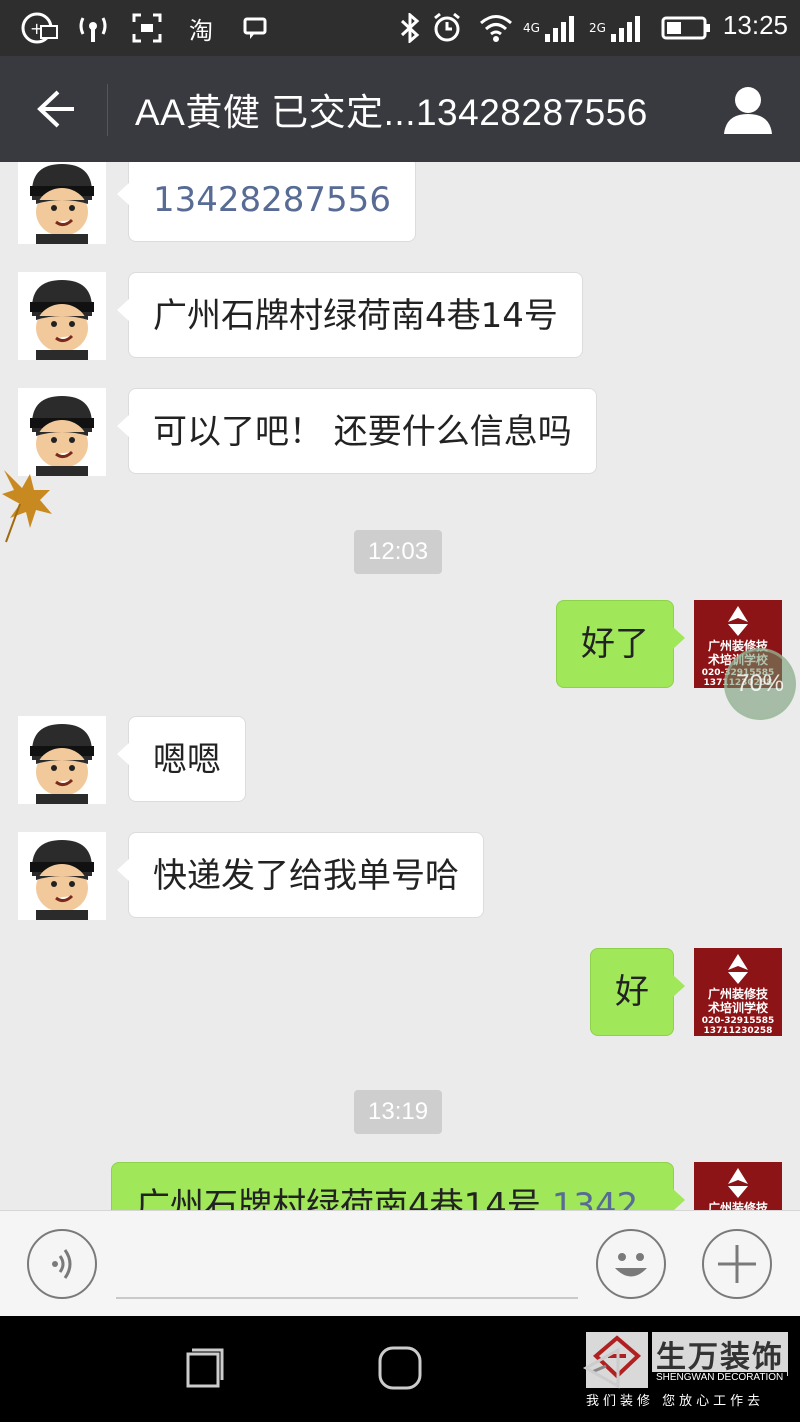 Image resolution: width=800 pixels, height=1422 pixels. I want to click on logo-line2: 术培训学校, so click(738, 1007).